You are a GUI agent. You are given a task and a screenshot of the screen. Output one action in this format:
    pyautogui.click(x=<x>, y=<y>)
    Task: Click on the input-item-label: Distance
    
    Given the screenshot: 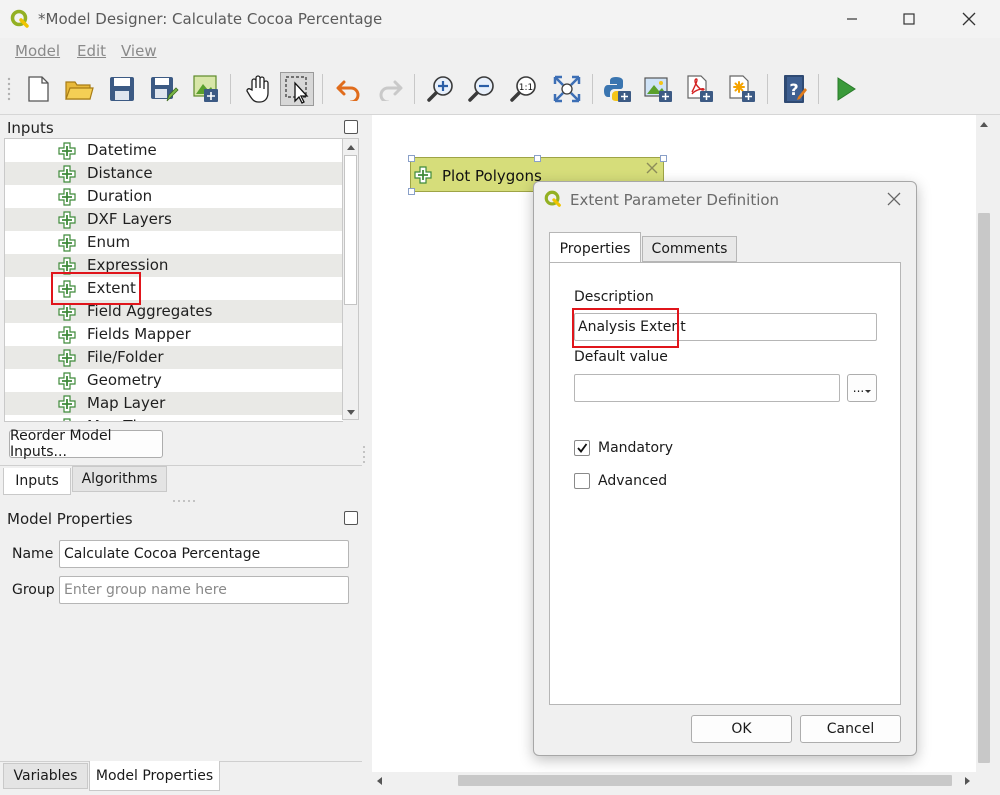 What is the action you would take?
    pyautogui.click(x=120, y=173)
    